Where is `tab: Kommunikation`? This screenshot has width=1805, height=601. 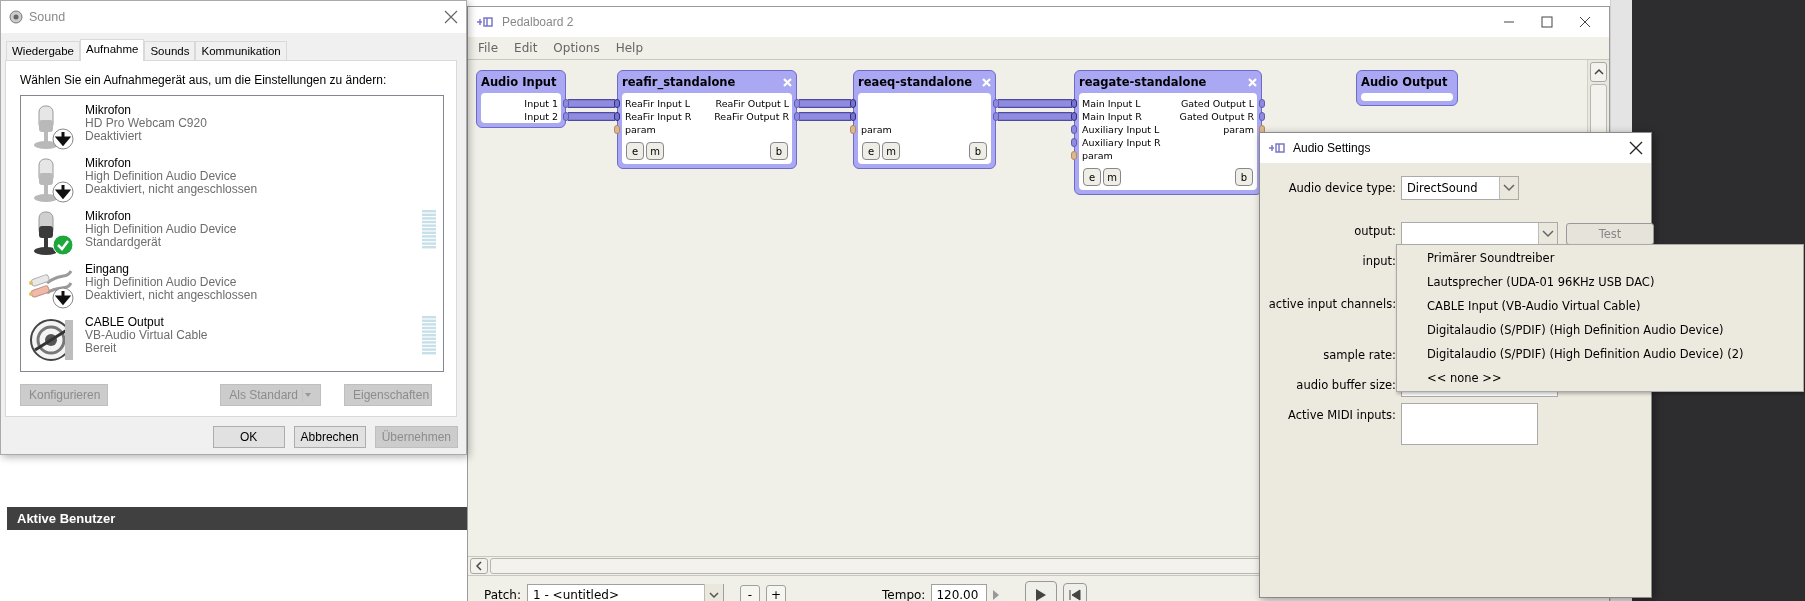
tab: Kommunikation is located at coordinates (241, 50).